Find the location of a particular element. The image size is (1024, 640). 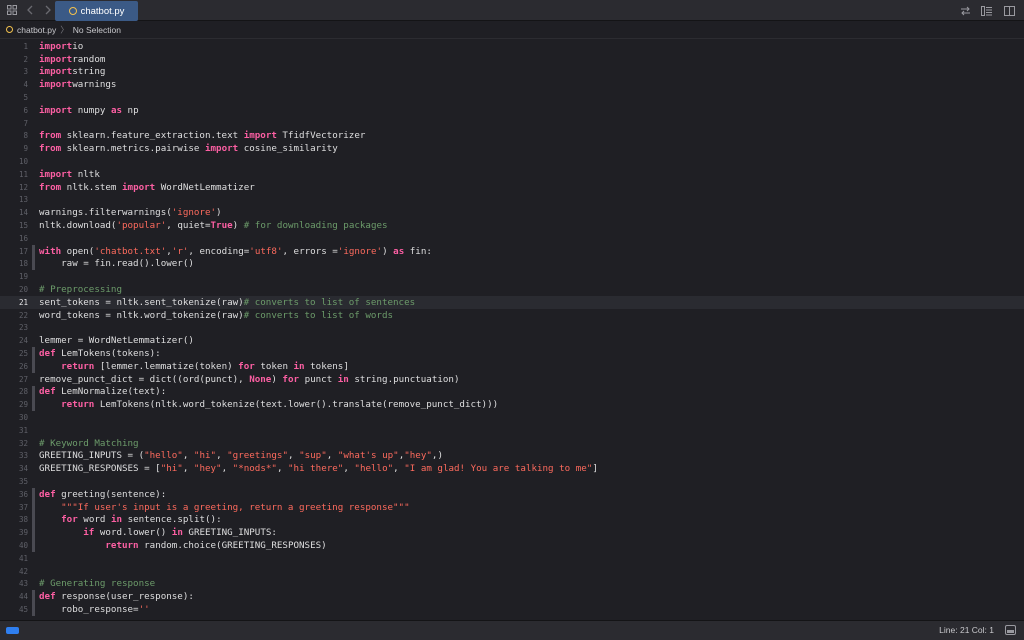

code-line: 39 if word.lower() in GREETING_INPUTS: is located at coordinates (512, 533).